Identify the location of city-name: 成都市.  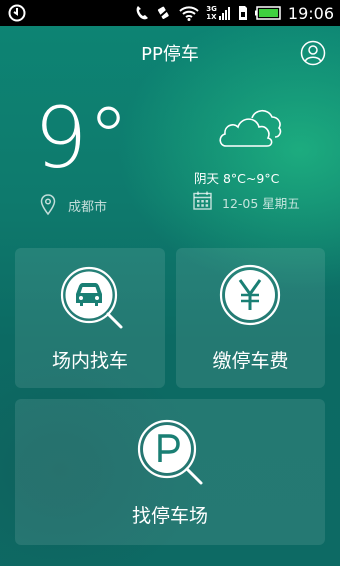
(88, 207).